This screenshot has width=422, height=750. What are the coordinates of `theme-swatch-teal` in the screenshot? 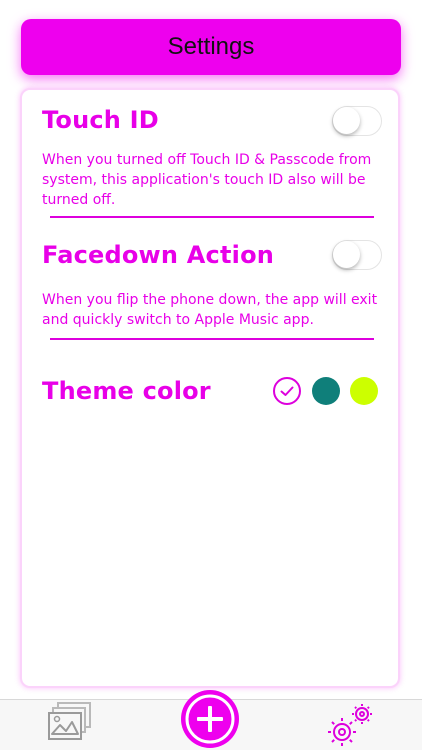 It's located at (326, 391).